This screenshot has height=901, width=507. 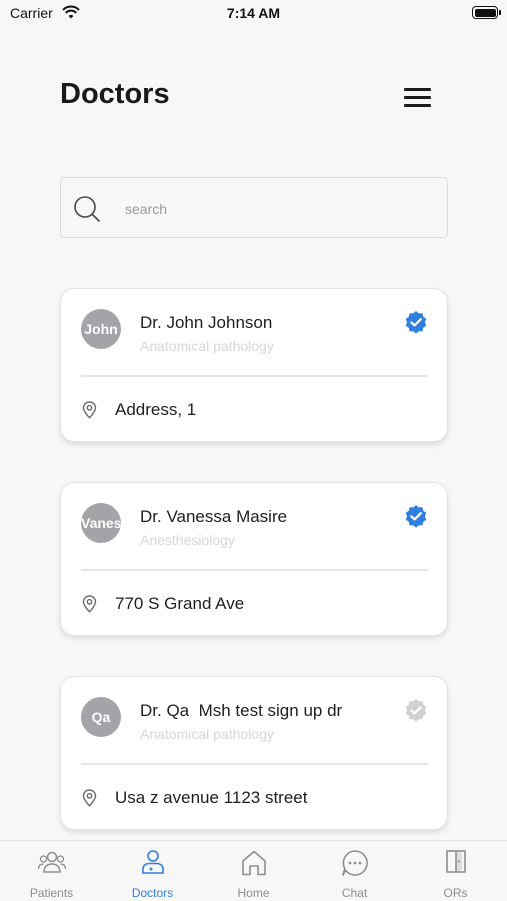 I want to click on chat-icon, so click(x=354, y=863).